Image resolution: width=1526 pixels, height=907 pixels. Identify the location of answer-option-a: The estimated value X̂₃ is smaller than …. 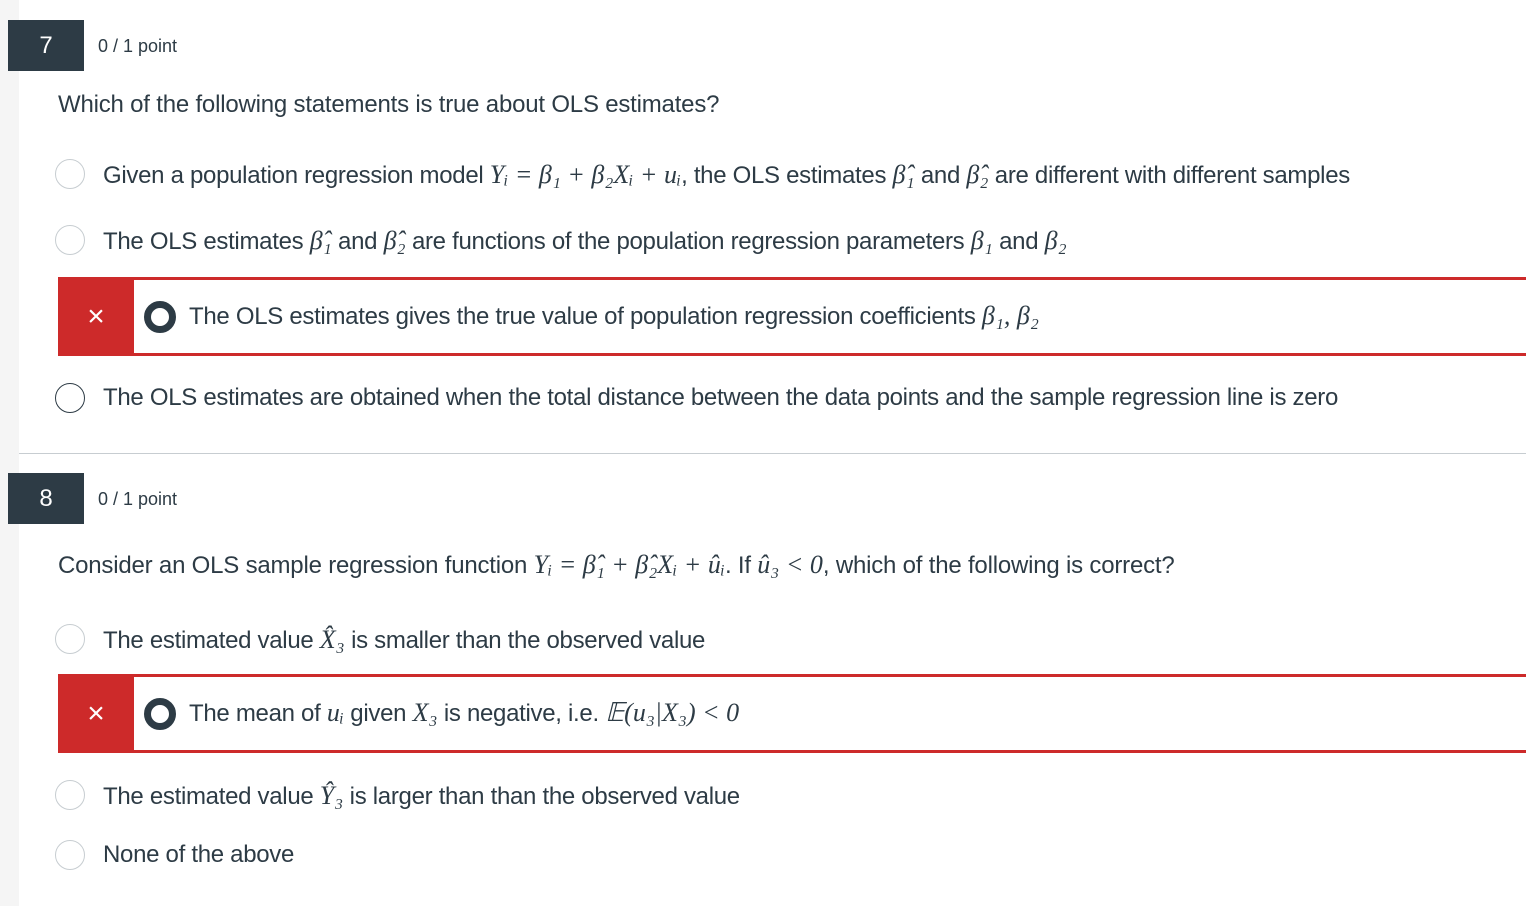
(772, 639).